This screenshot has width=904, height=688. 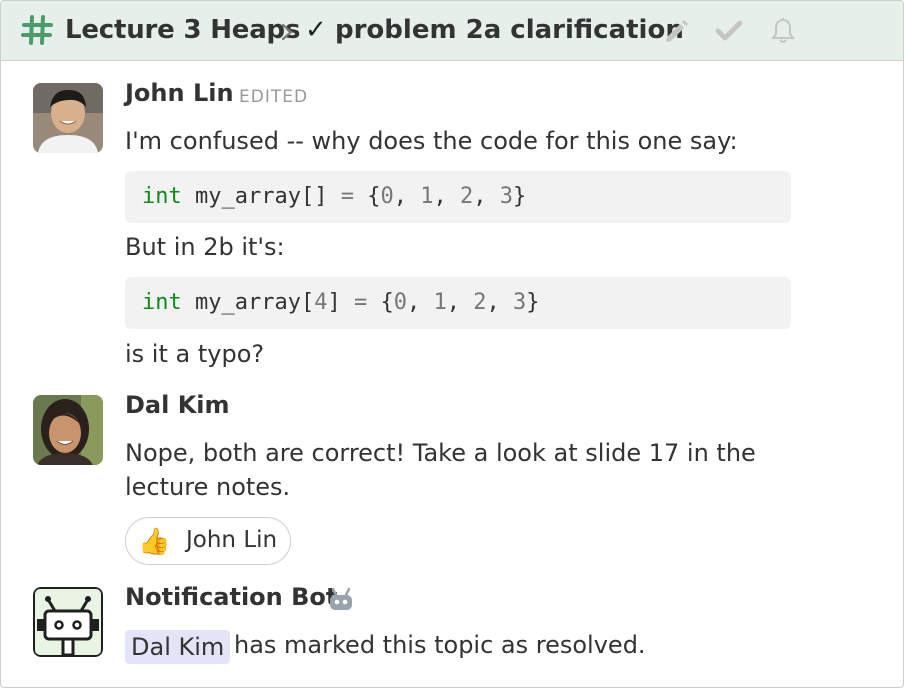 I want to click on stream-name: Lecture 3 Heaps, so click(x=182, y=30).